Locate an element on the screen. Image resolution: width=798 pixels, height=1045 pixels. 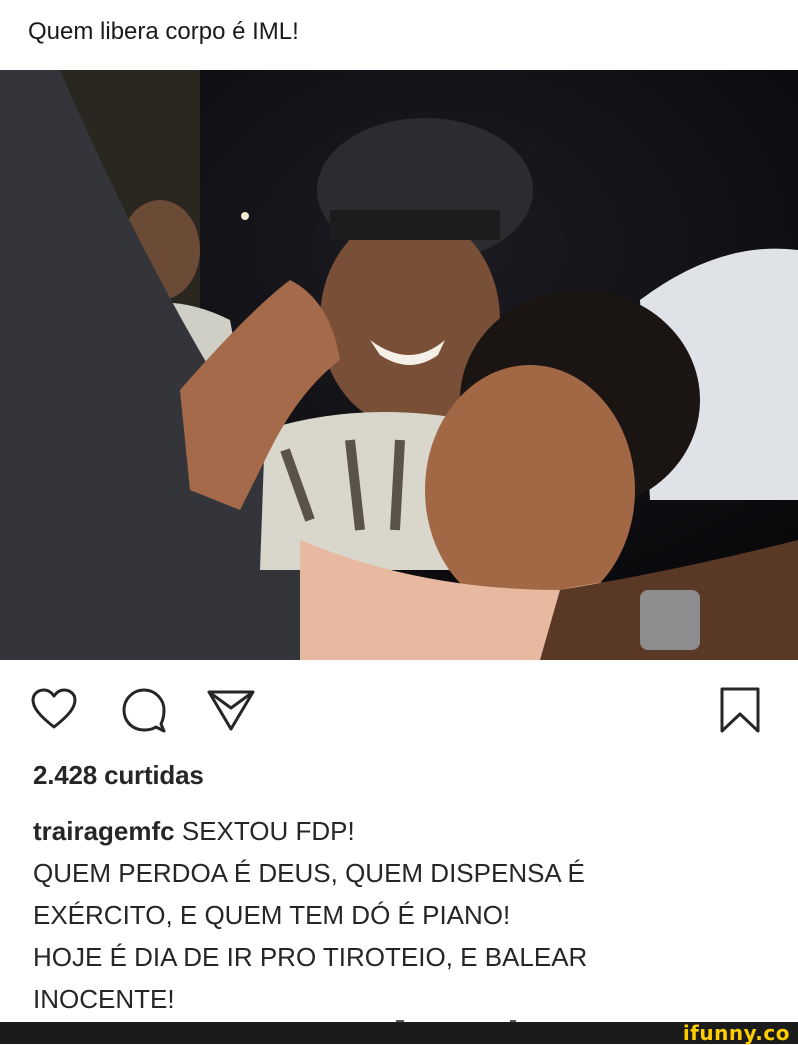
username-link: trairagemfc is located at coordinates (104, 831).